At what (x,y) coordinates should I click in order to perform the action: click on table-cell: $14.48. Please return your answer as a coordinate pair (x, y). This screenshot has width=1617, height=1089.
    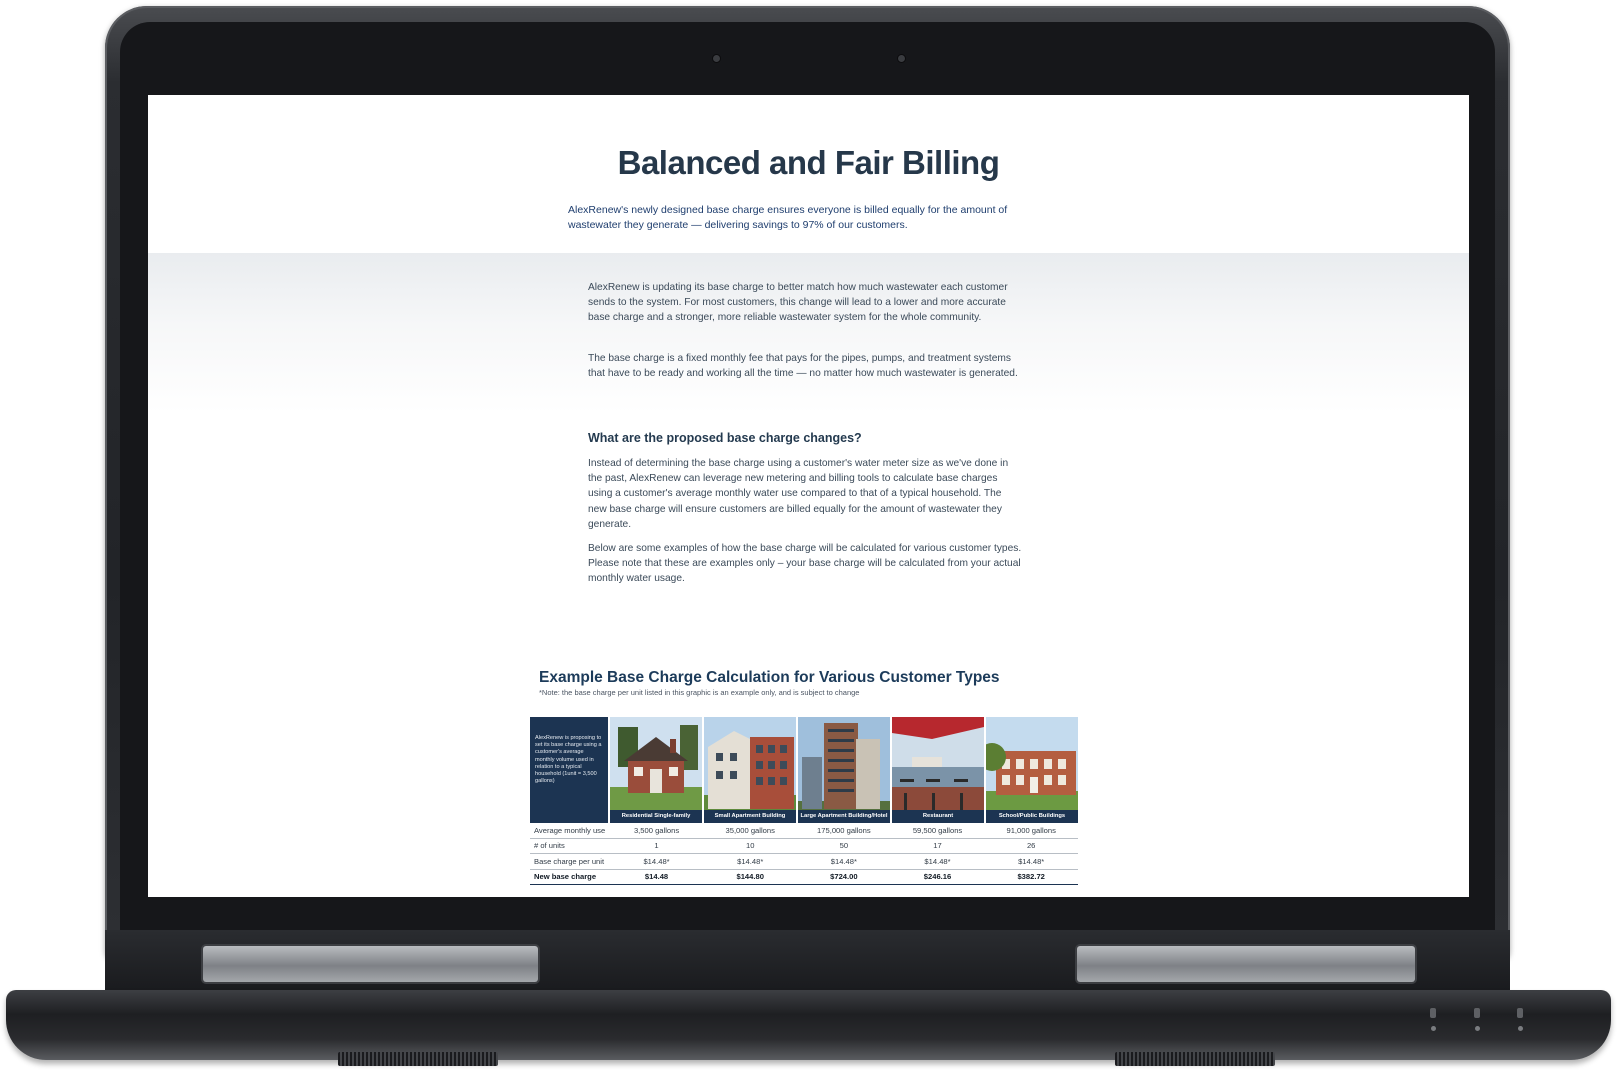
    Looking at the image, I should click on (656, 877).